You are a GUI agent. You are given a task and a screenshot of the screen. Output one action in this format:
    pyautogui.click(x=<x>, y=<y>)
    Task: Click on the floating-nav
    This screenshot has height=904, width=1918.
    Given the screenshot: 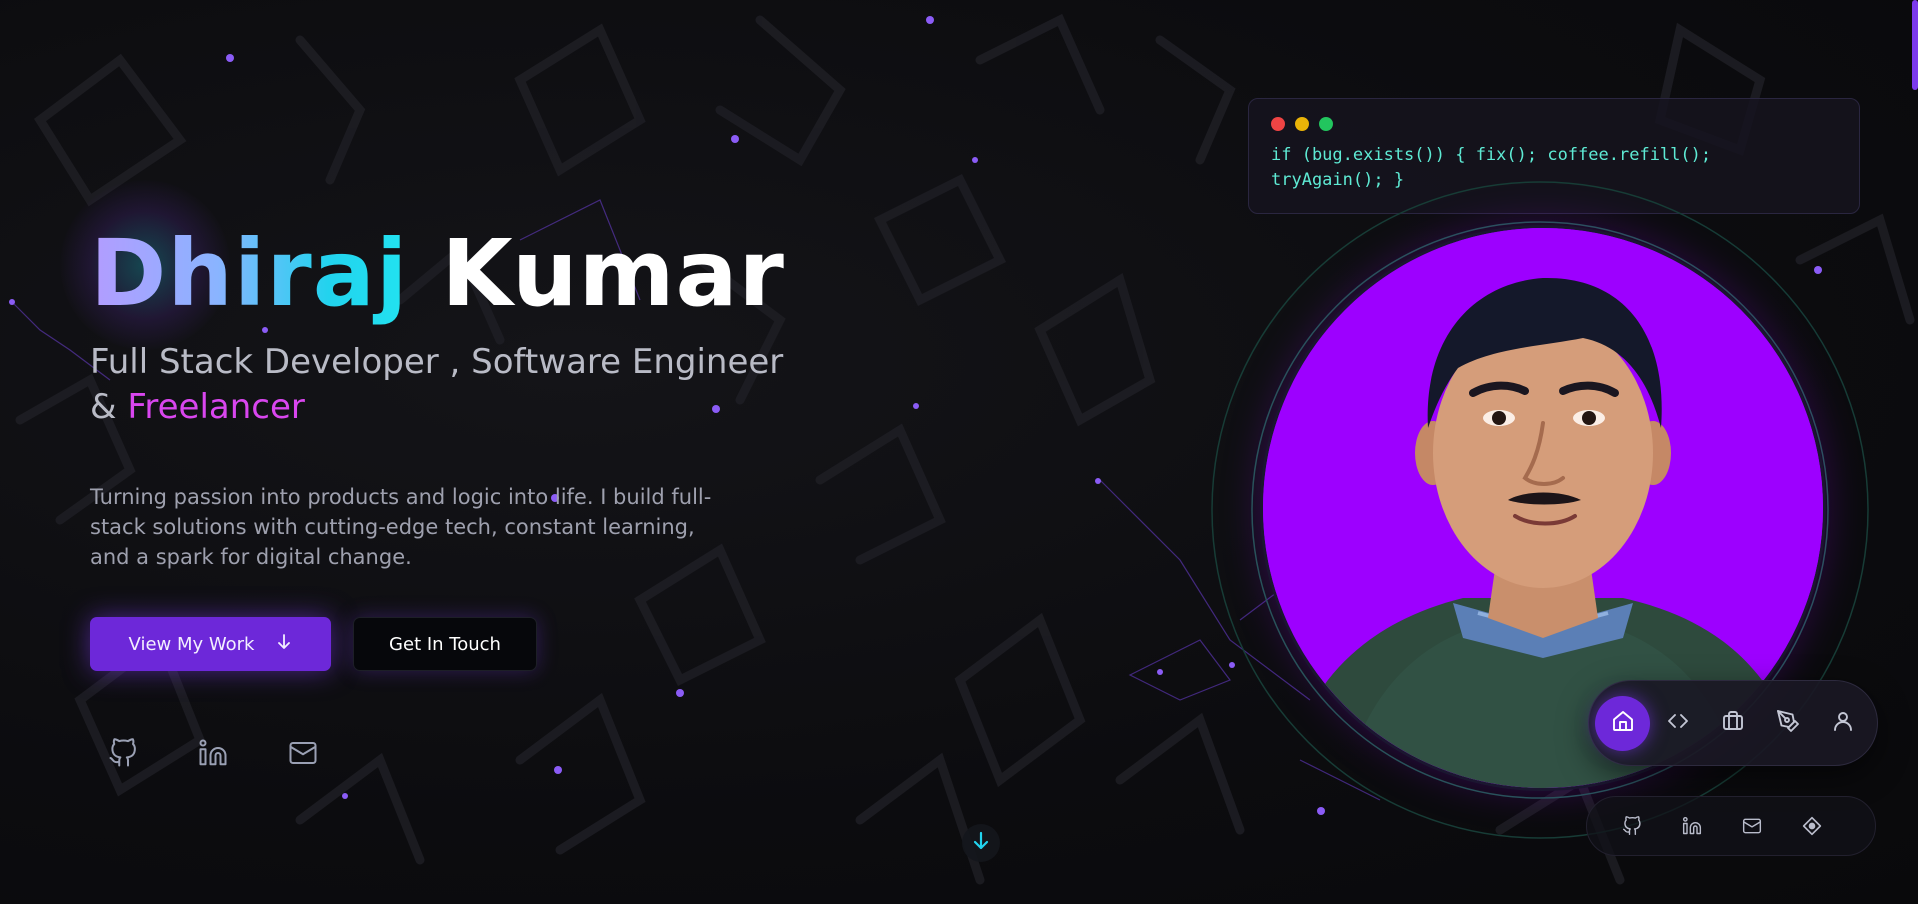 What is the action you would take?
    pyautogui.click(x=1733, y=723)
    